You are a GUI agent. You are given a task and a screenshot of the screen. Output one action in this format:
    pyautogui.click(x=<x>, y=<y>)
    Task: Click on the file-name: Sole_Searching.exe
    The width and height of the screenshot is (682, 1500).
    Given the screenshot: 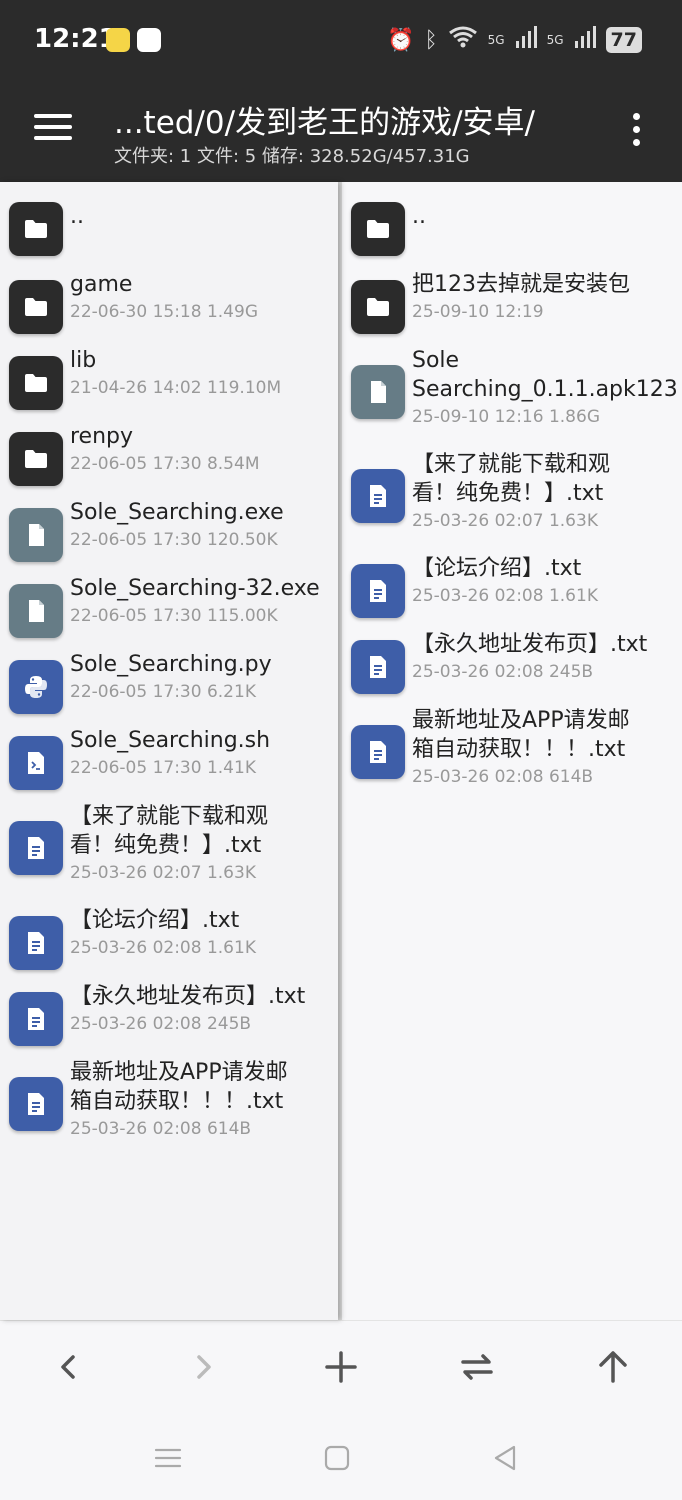 What is the action you would take?
    pyautogui.click(x=177, y=512)
    